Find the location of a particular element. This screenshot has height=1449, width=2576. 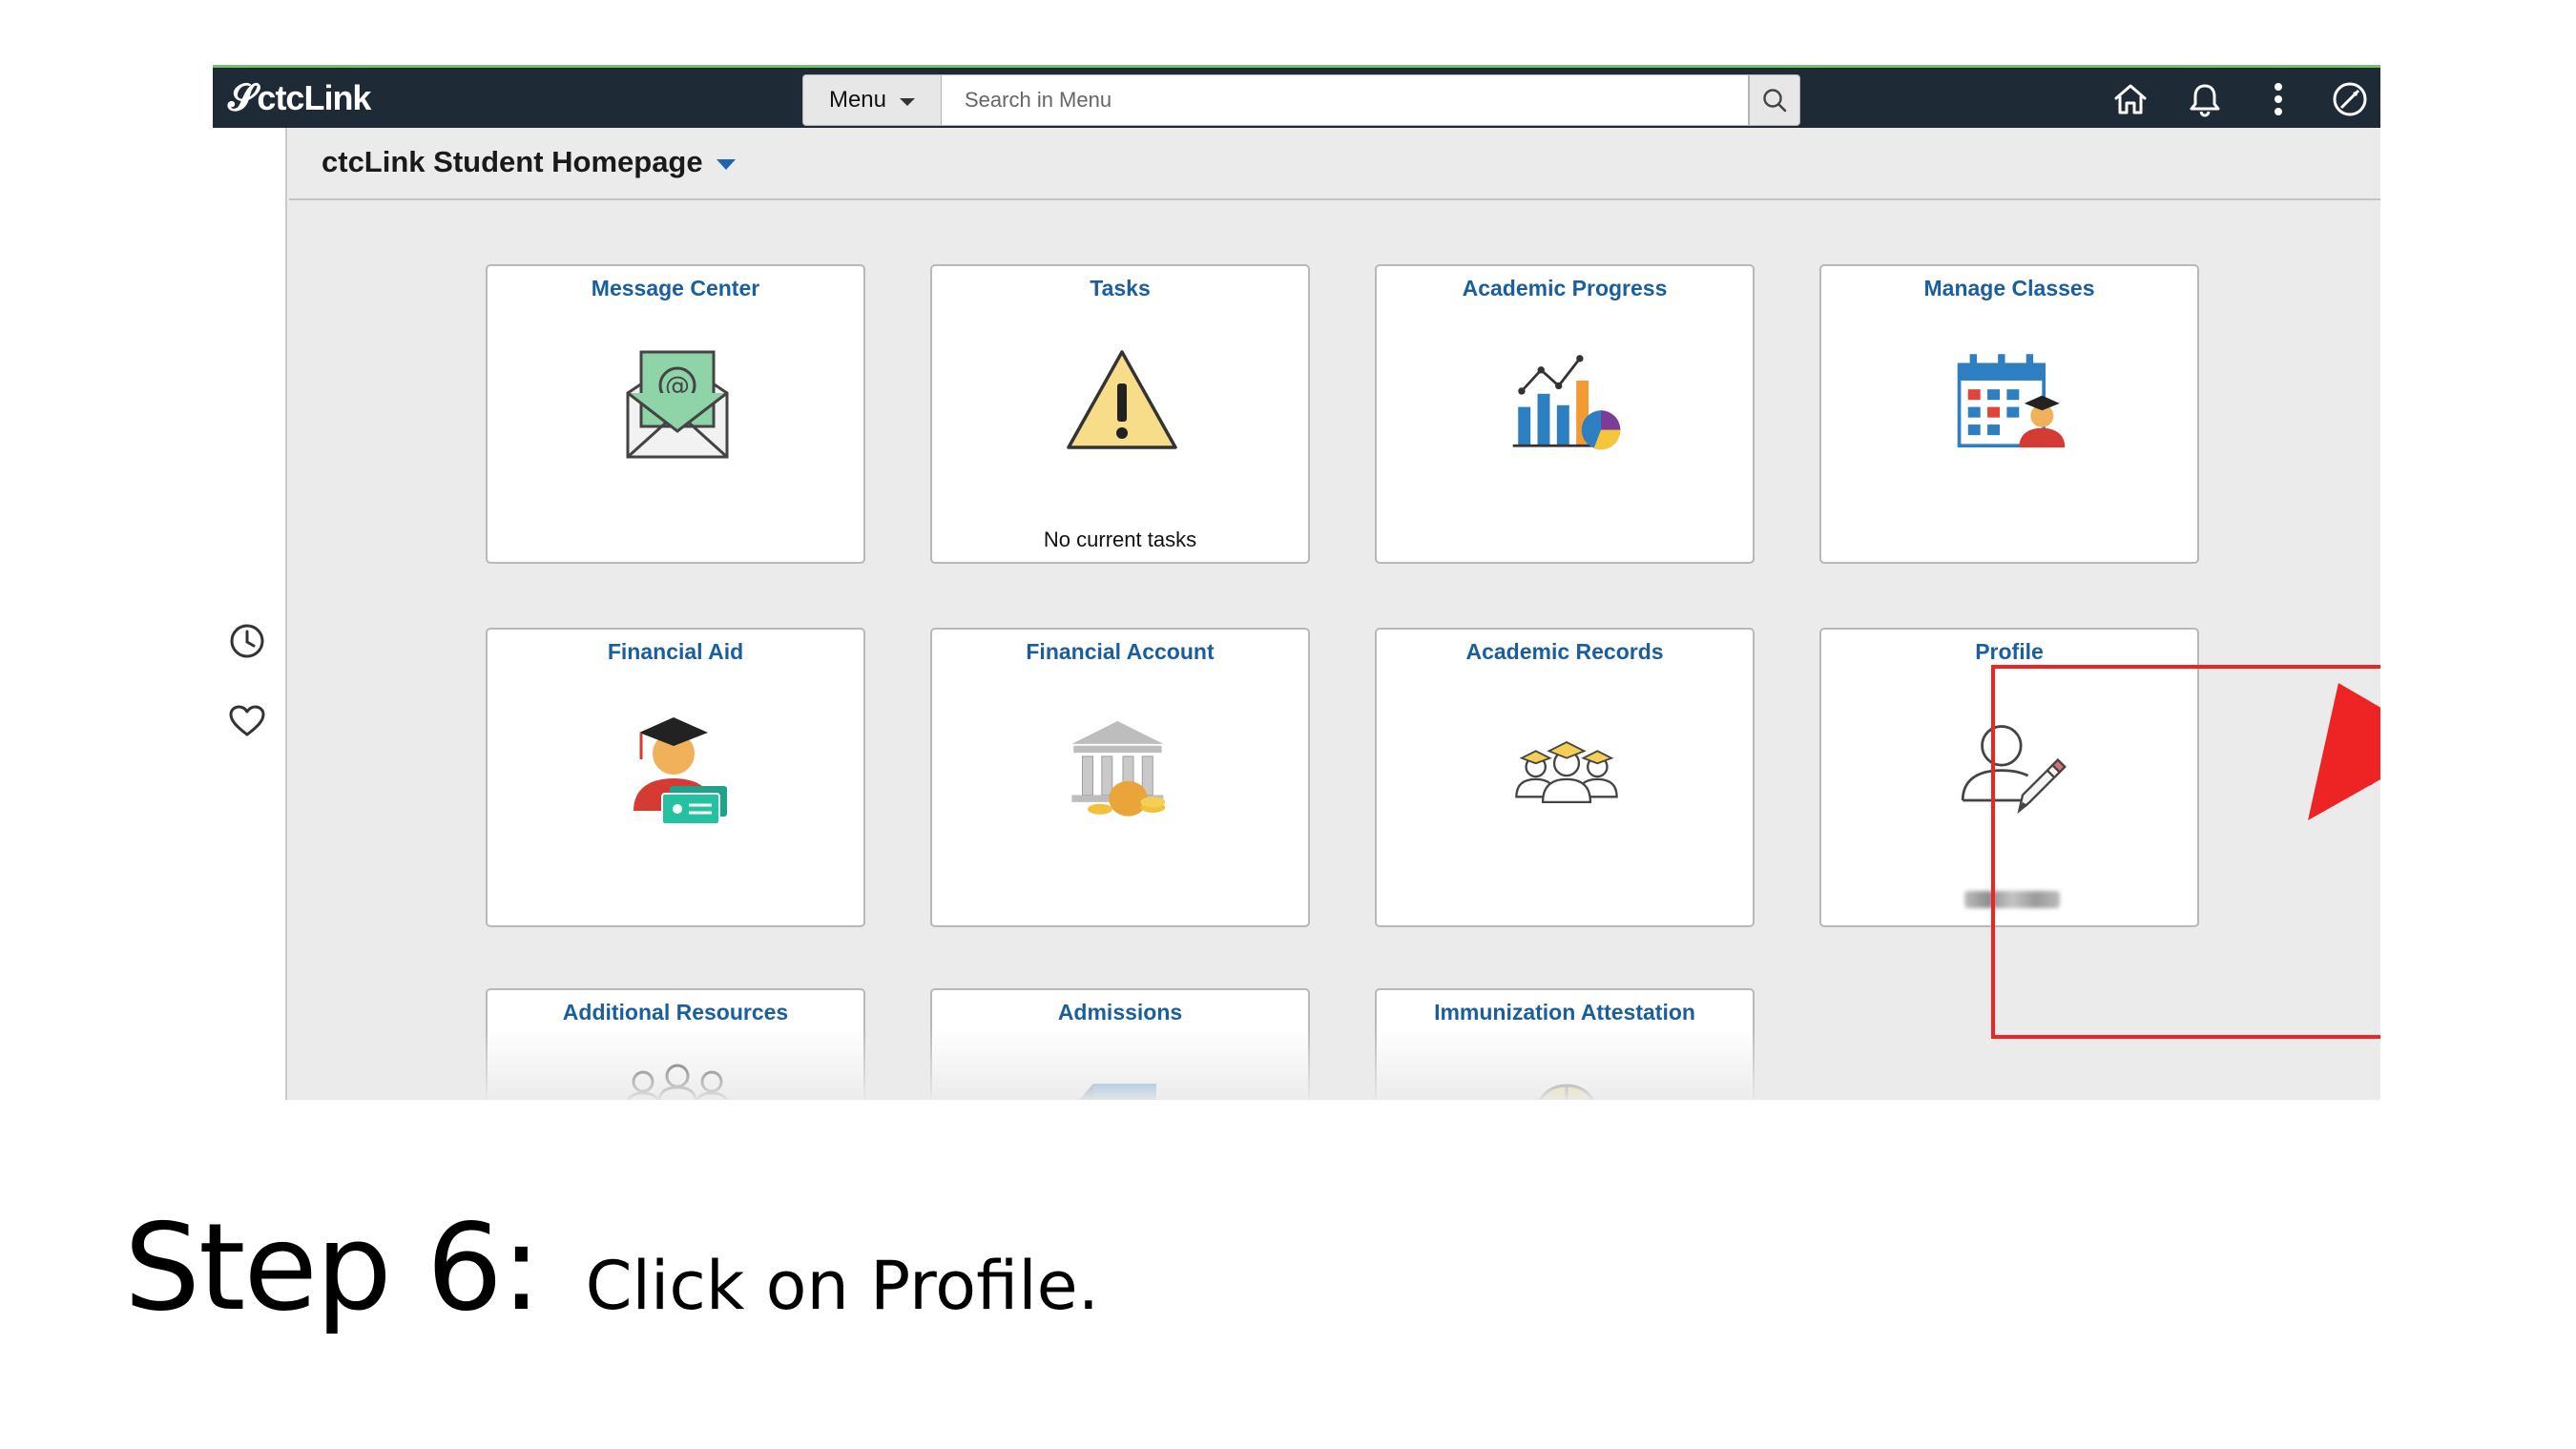

page-header: ctcLink Student Homepage is located at coordinates (1334, 164).